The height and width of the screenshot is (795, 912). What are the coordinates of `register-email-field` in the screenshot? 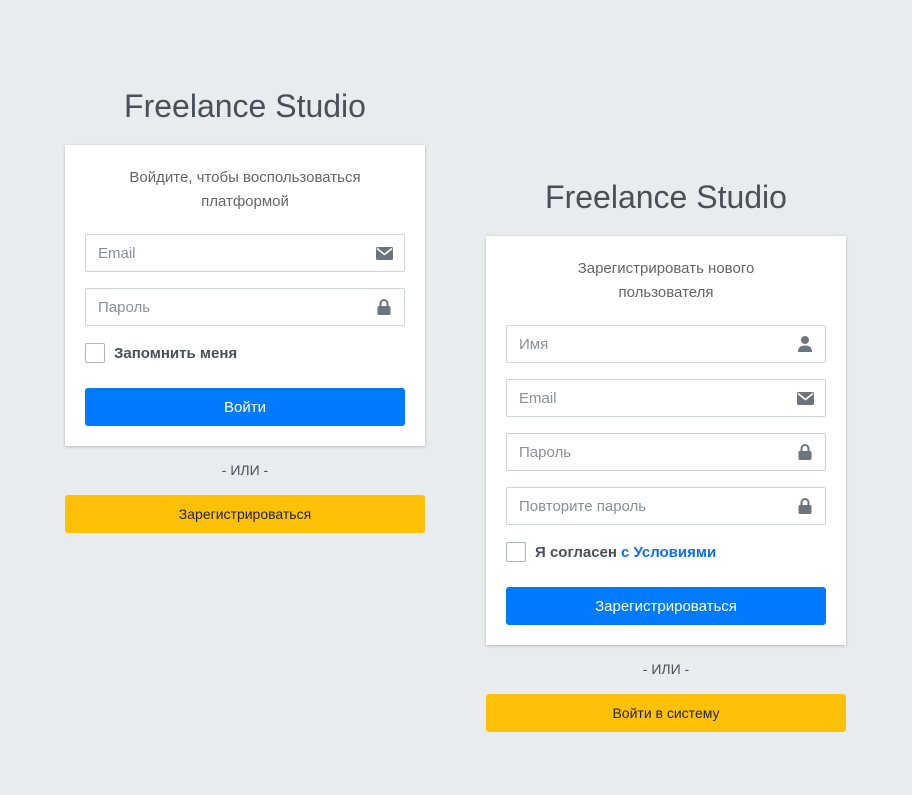 It's located at (666, 398).